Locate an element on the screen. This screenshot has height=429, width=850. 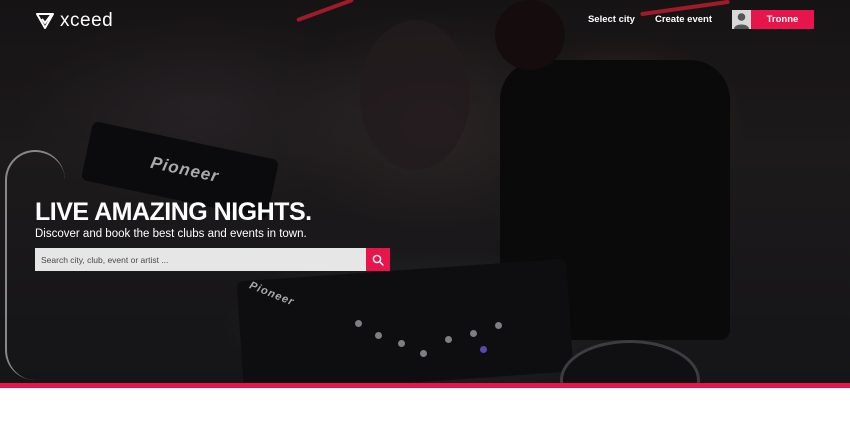
hero-headline: LIVE AMAZING NIGHTS. is located at coordinates (173, 212).